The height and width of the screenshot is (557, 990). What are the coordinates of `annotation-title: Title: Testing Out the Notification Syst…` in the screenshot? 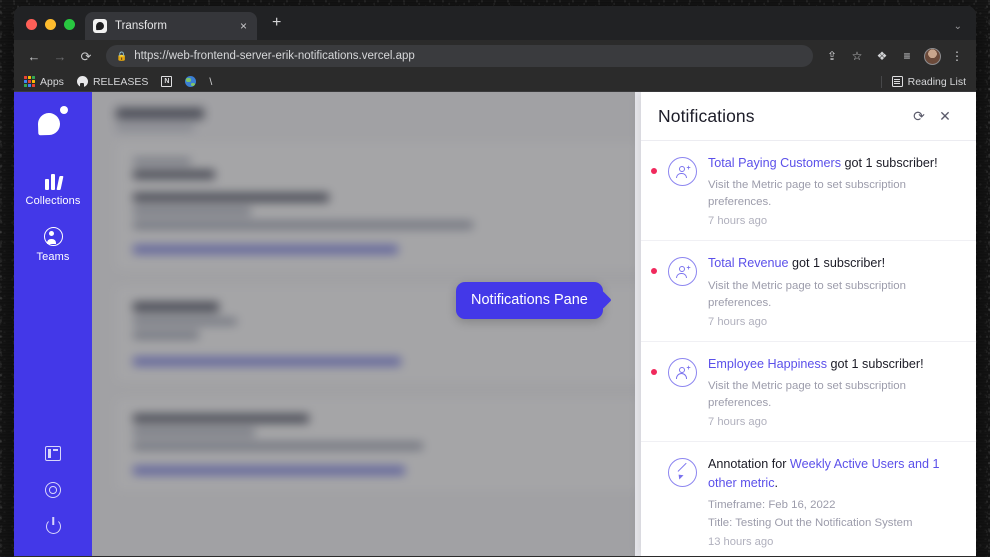 It's located at (810, 522).